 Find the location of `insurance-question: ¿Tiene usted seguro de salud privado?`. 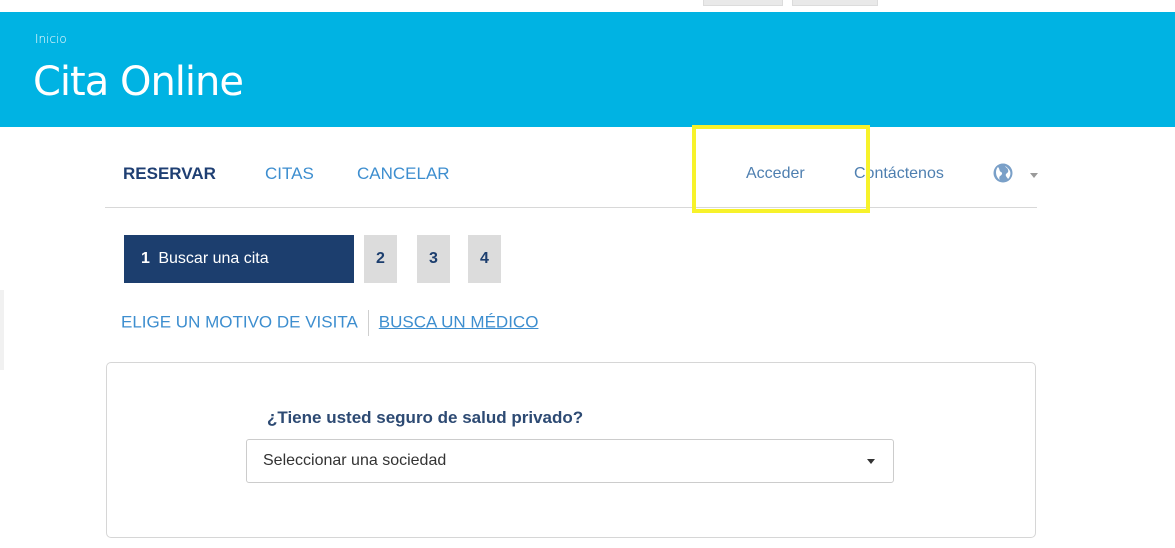

insurance-question: ¿Tiene usted seguro de salud privado? is located at coordinates (425, 417).